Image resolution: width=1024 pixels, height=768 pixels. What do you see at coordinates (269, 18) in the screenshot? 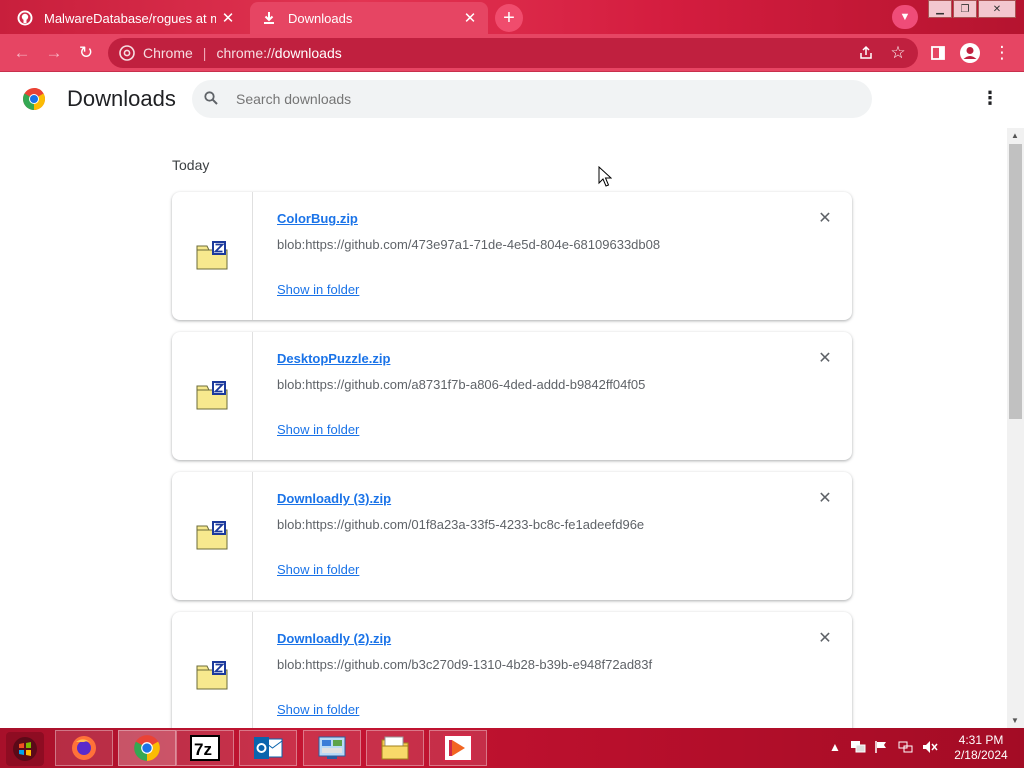
I see `download-icon` at bounding box center [269, 18].